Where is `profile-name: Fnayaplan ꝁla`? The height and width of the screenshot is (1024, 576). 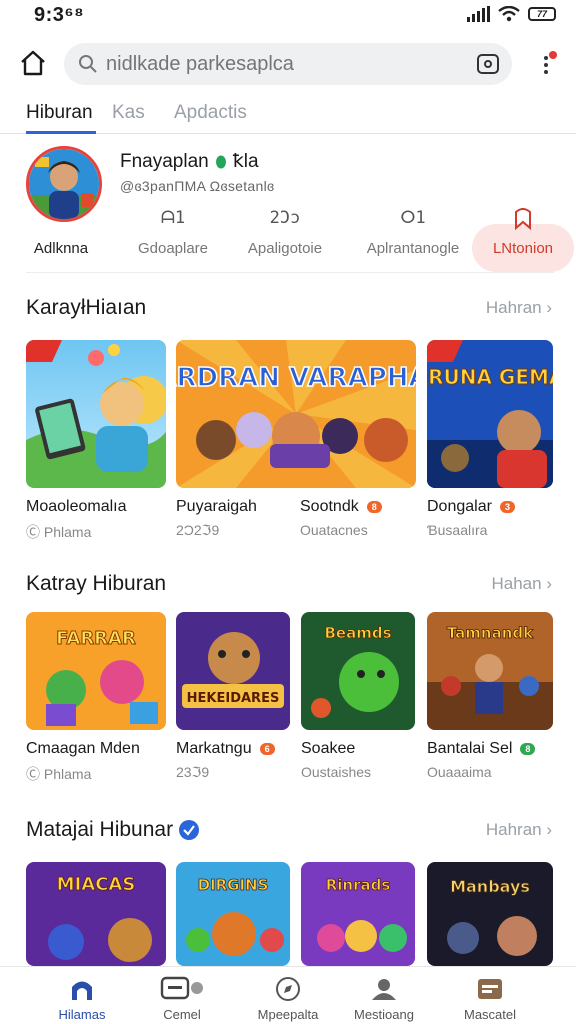 profile-name: Fnayaplan ꝁla is located at coordinates (189, 161).